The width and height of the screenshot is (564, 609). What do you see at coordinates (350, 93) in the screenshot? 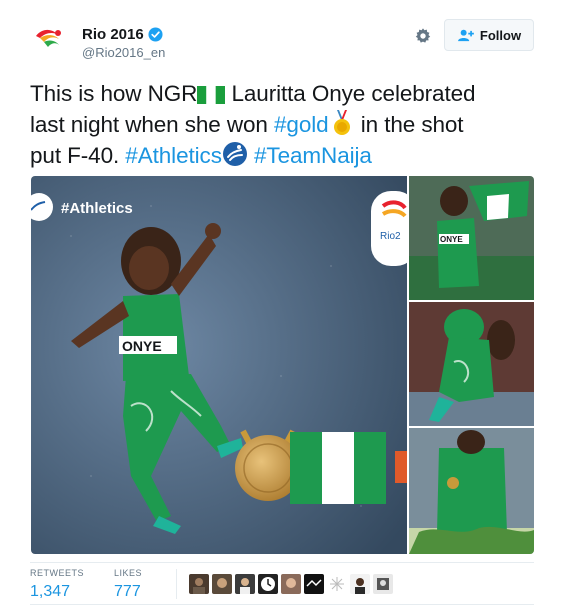
I see `tweet-text-segment: Lauritta Onye celebrated` at bounding box center [350, 93].